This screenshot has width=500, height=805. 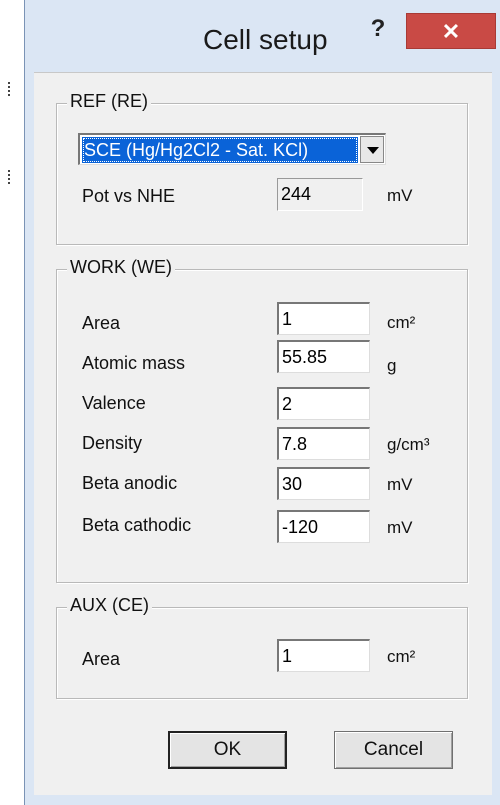 I want to click on area-unit: cm², so click(x=401, y=322).